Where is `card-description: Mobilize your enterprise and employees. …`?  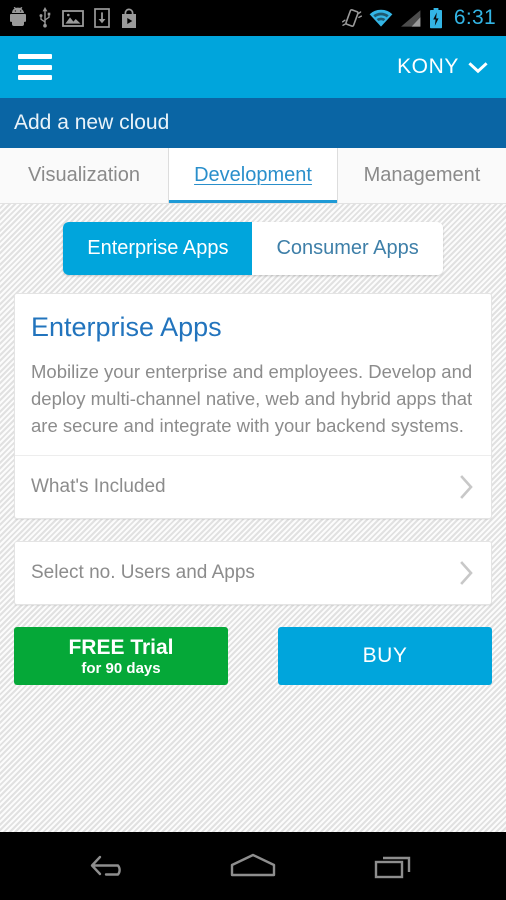
card-description: Mobilize your enterprise and employees. … is located at coordinates (252, 398).